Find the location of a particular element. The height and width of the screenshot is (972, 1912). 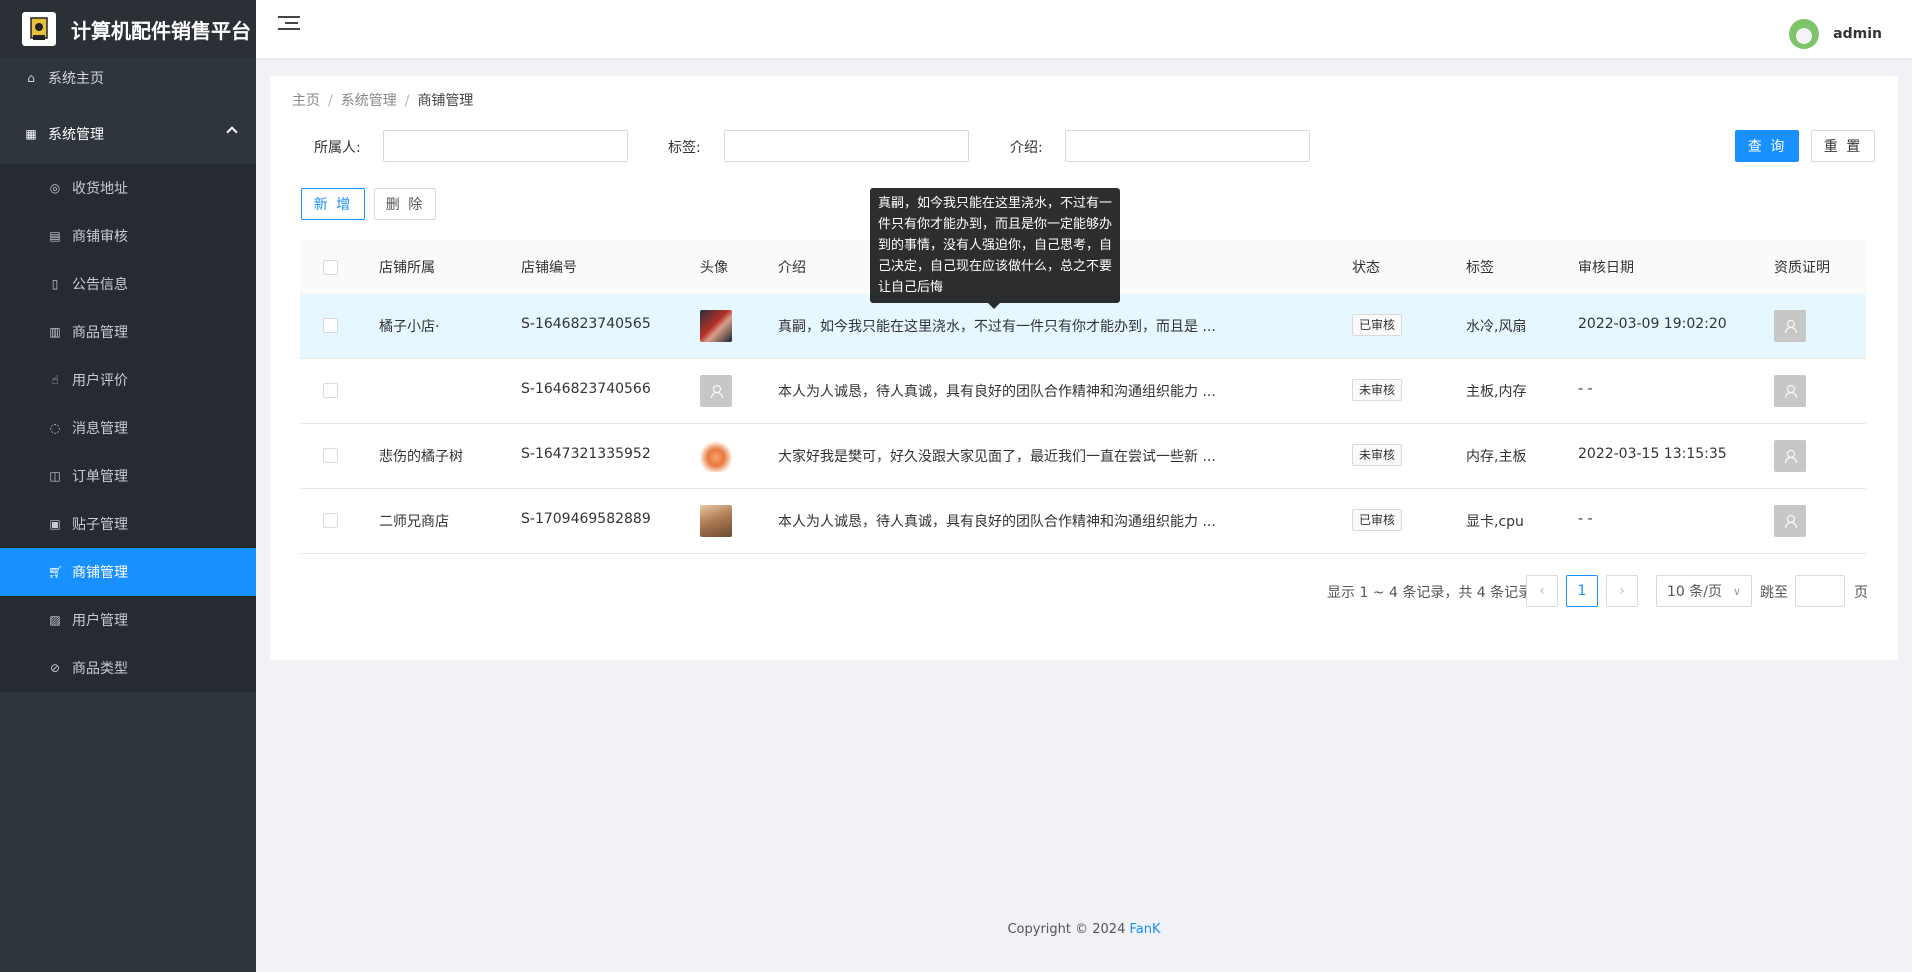

col-avatar: 头像 is located at coordinates (714, 268).